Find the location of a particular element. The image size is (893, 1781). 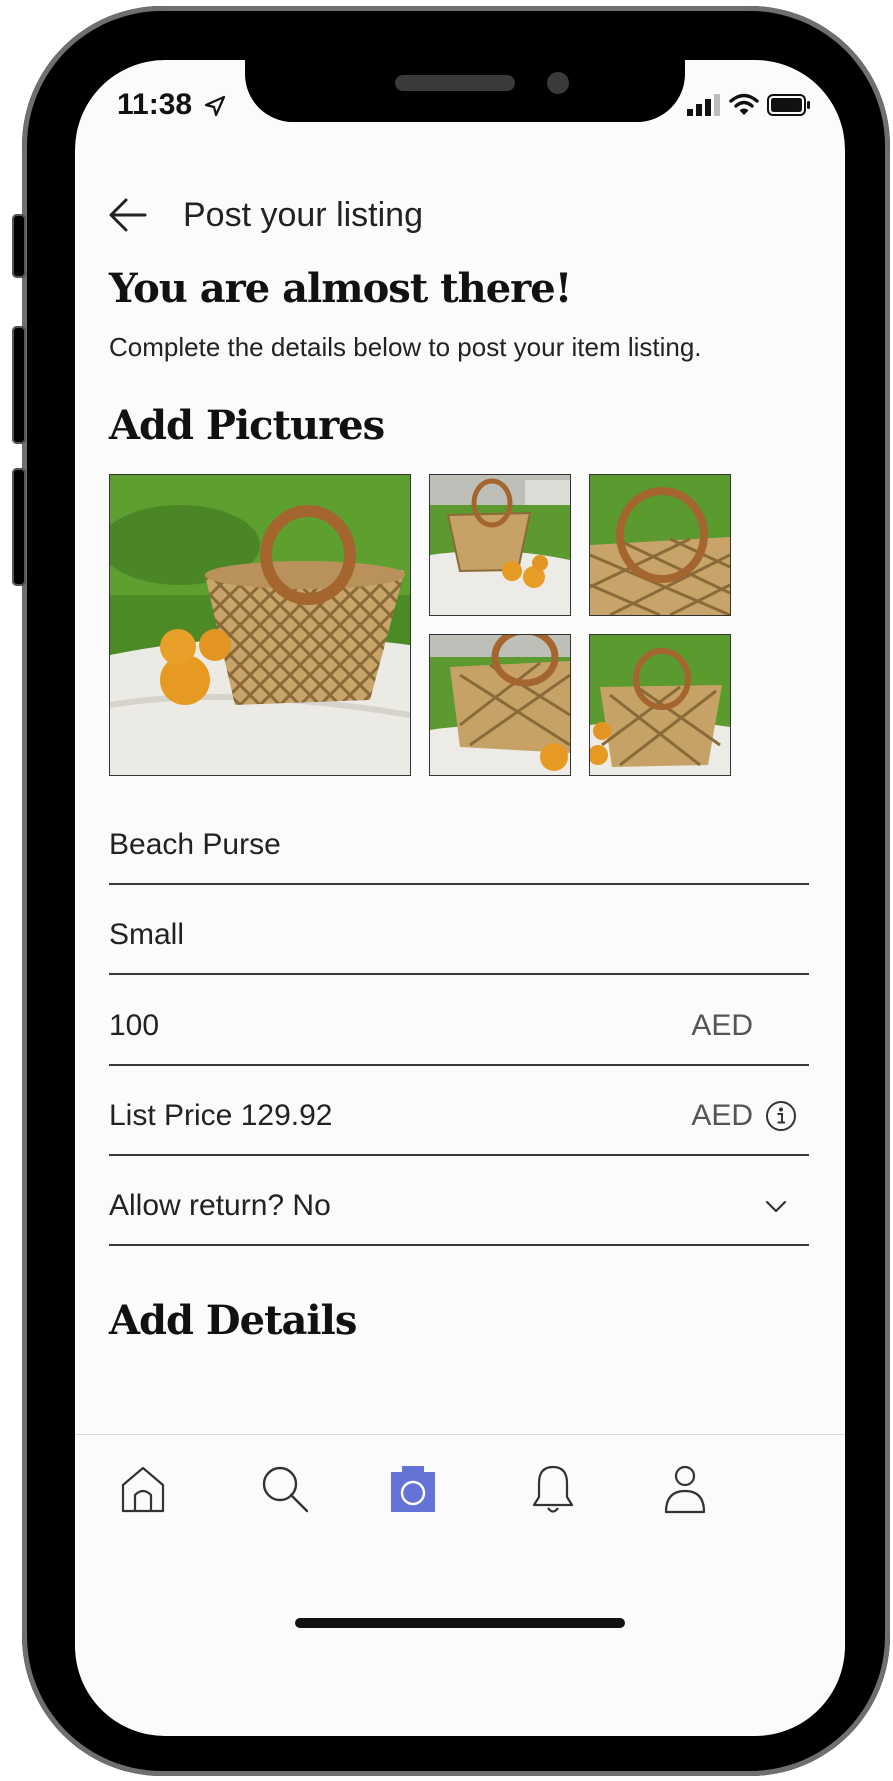

size-field: Small is located at coordinates (459, 930).